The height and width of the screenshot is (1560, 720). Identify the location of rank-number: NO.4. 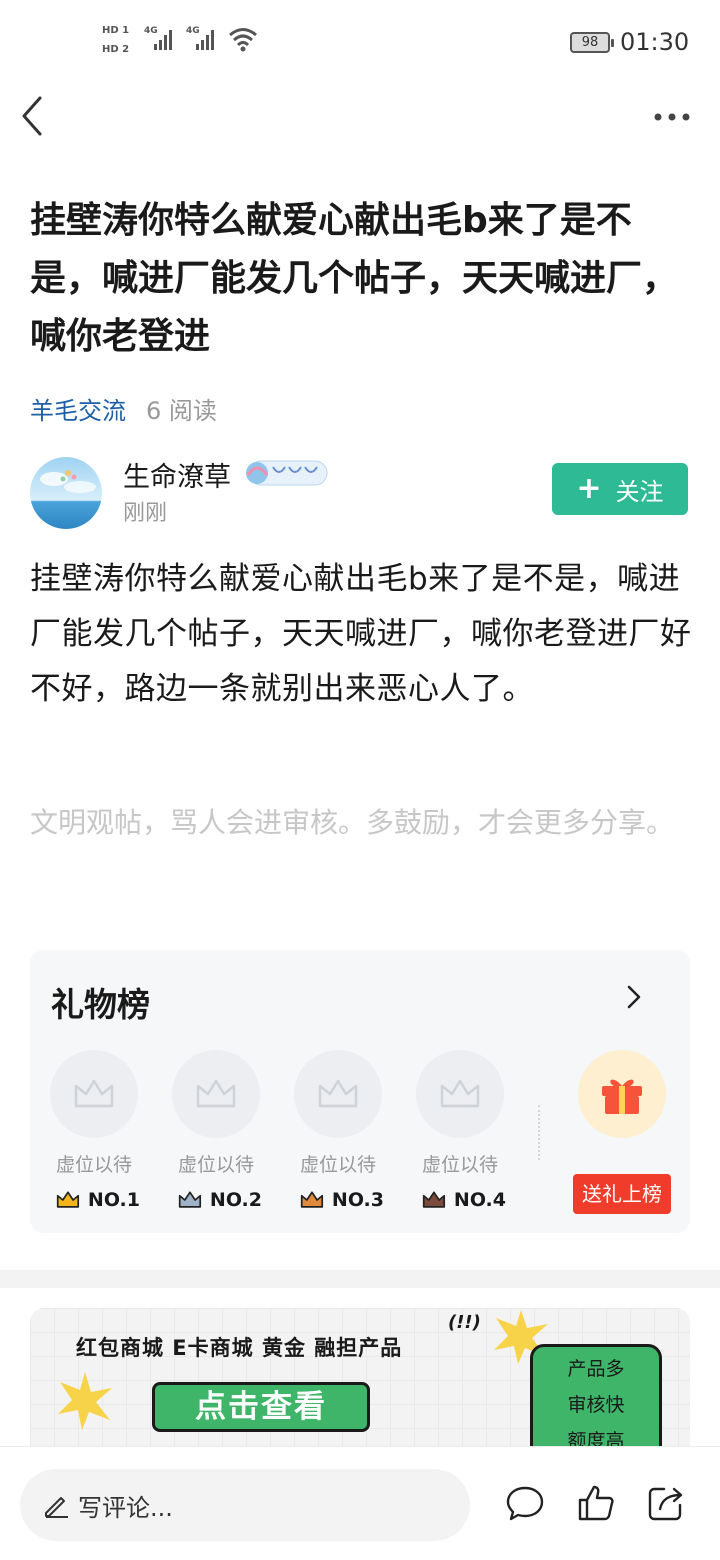
(461, 1200).